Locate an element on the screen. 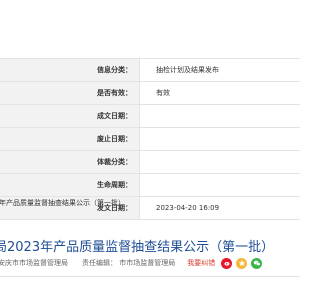 The width and height of the screenshot is (320, 300). publish-date-value: 2023-04-20 16:09 is located at coordinates (188, 208).